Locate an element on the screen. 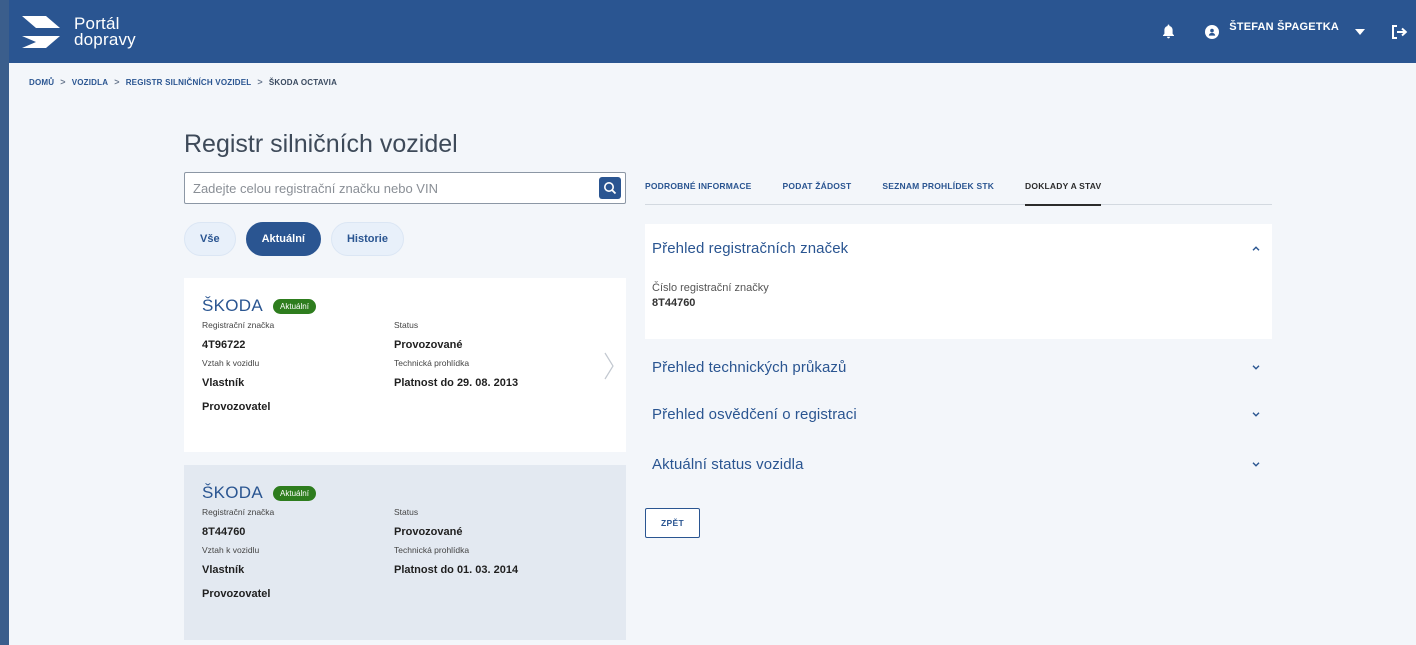  page-title: Registr silničních vozidel is located at coordinates (321, 144).